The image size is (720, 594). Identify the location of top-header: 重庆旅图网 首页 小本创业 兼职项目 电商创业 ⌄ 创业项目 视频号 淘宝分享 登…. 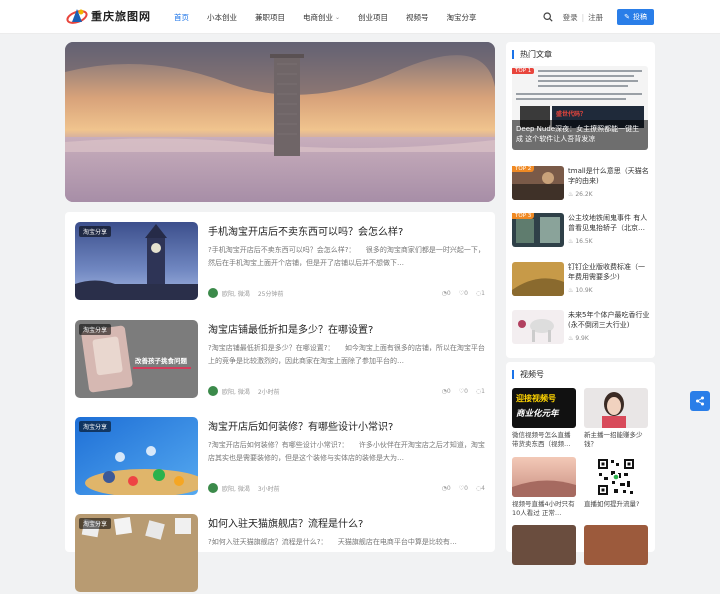
(360, 17).